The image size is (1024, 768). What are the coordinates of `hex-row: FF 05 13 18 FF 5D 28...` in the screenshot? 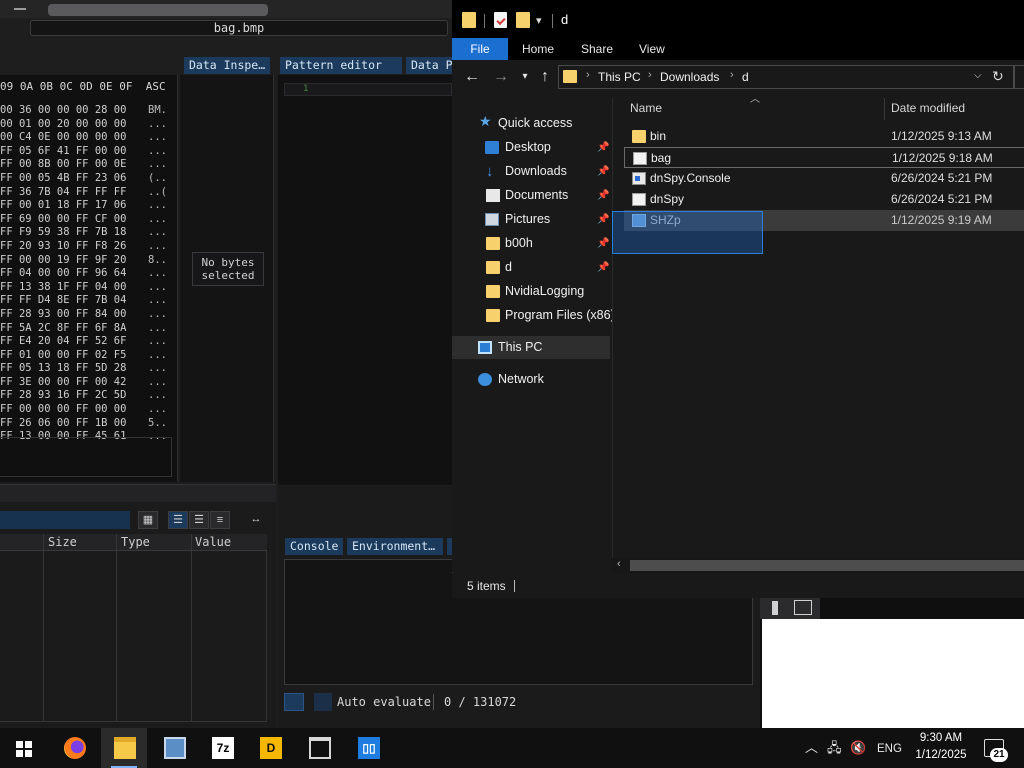 It's located at (86, 369).